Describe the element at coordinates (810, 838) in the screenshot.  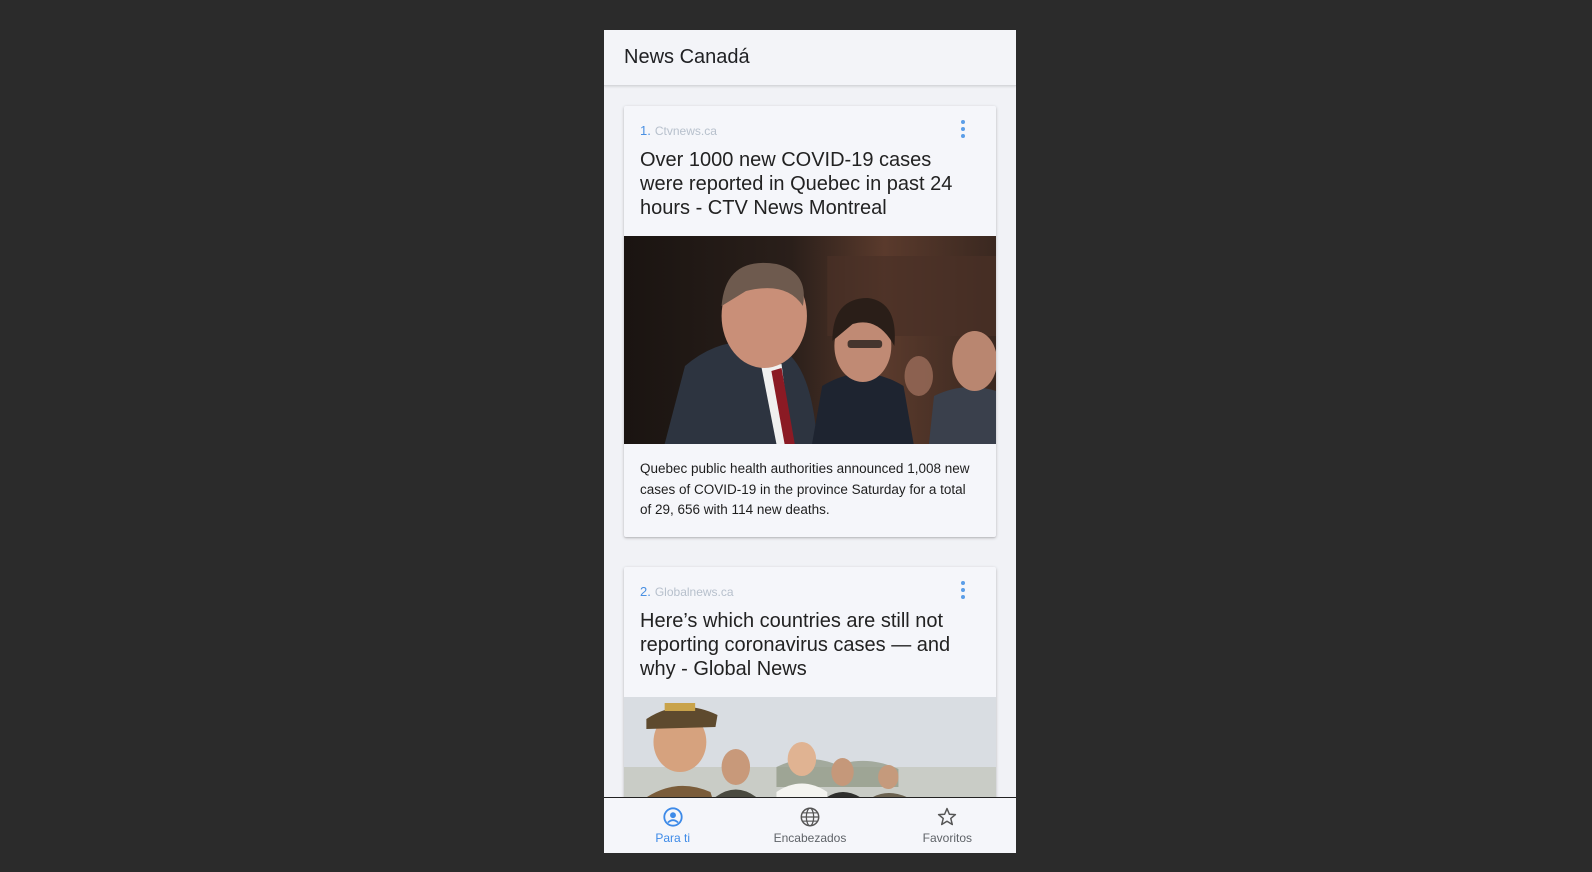
I see `nav-label: Encabezados` at that location.